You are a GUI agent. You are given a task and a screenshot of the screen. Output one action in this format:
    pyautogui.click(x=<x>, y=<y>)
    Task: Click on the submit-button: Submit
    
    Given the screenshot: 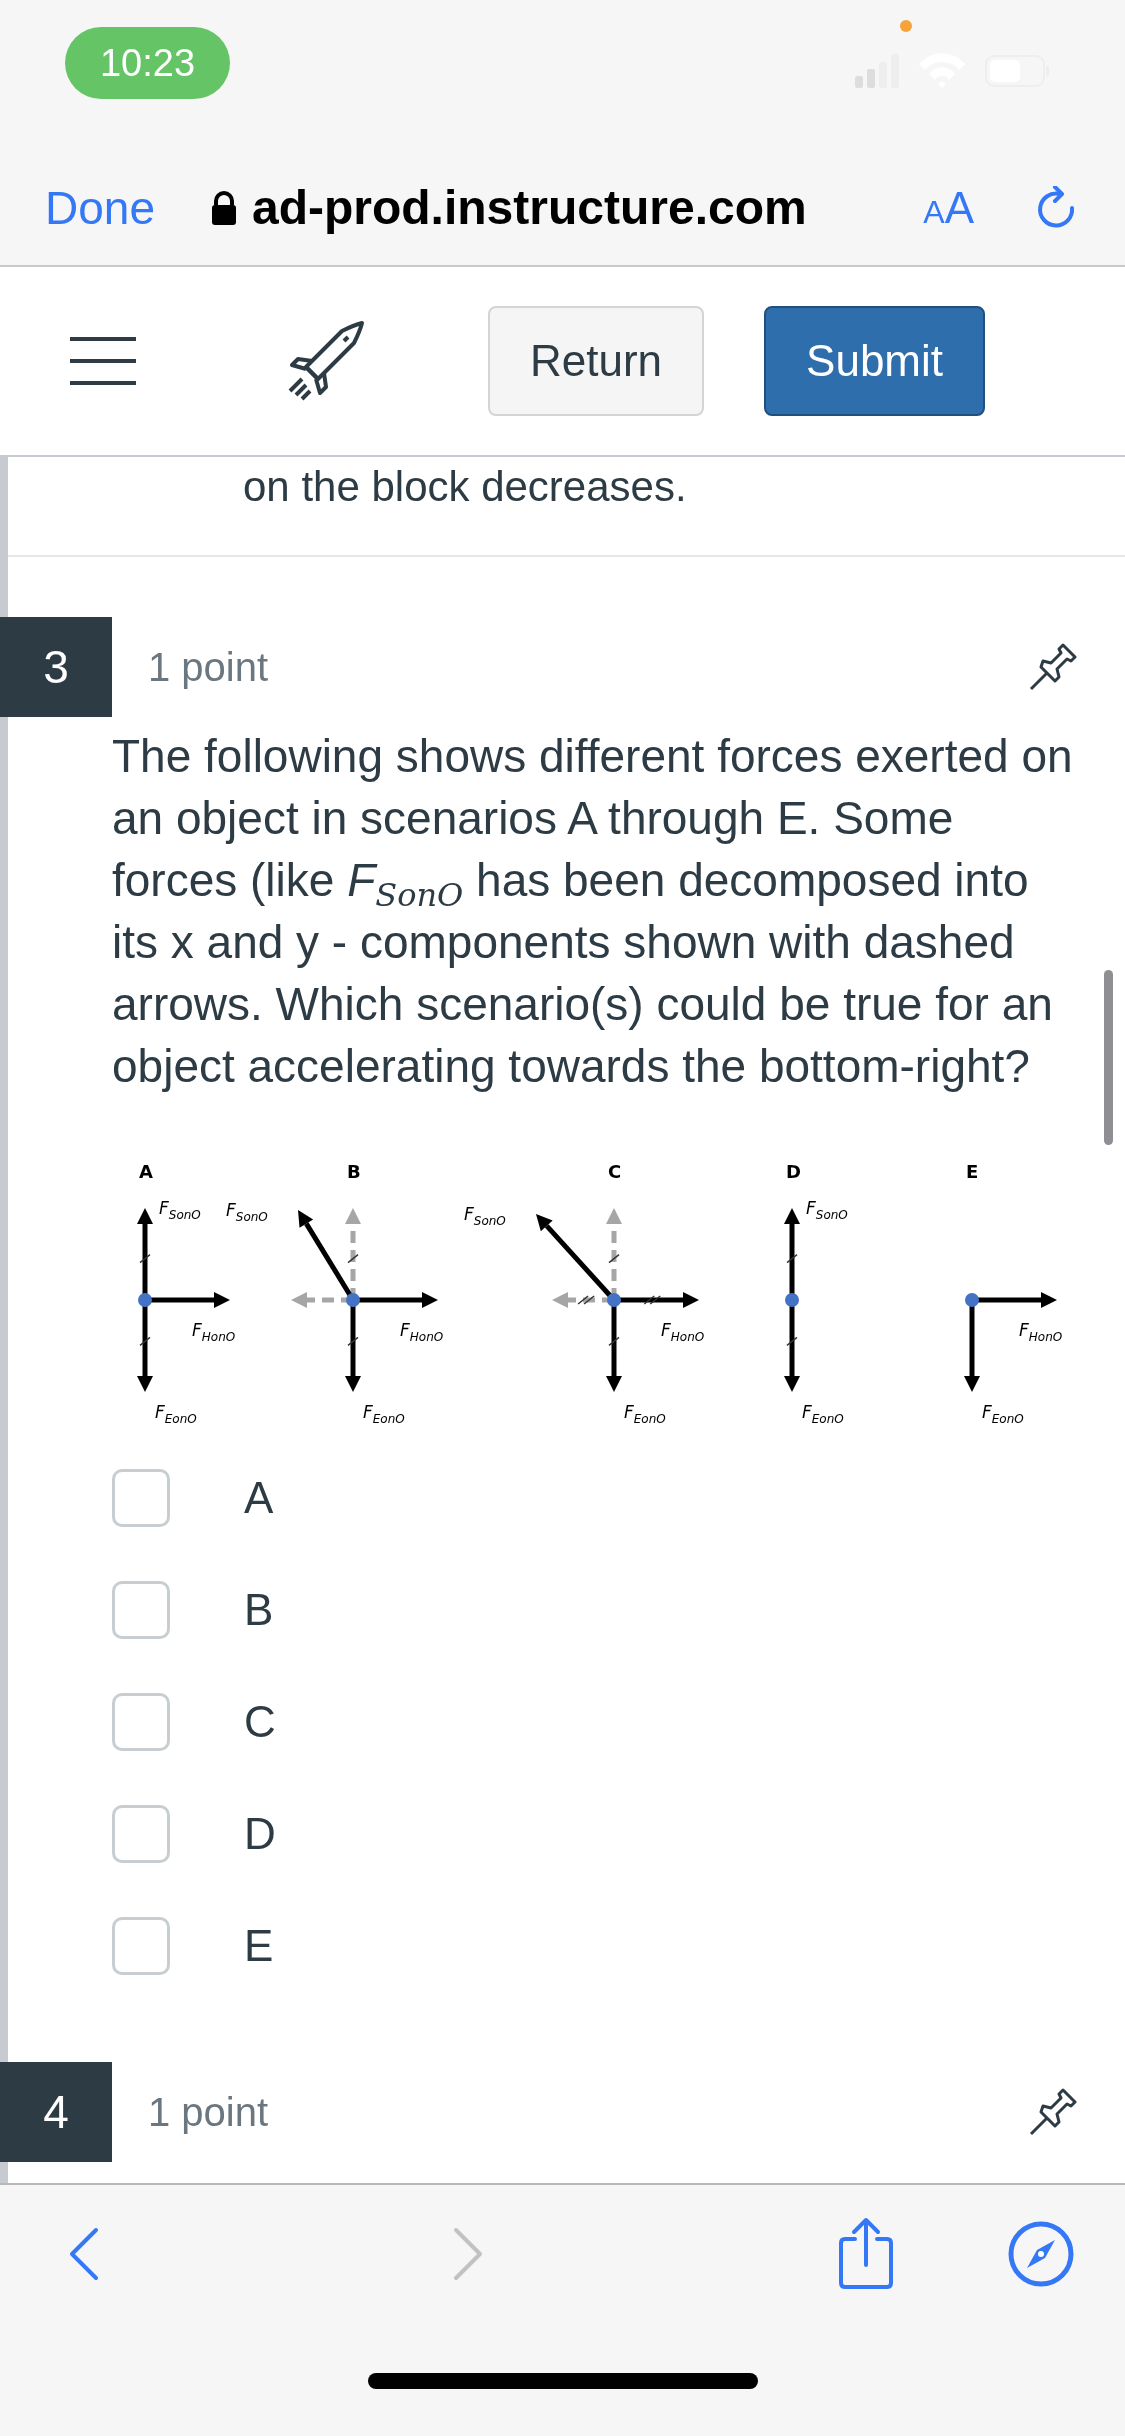 What is the action you would take?
    pyautogui.click(x=875, y=361)
    